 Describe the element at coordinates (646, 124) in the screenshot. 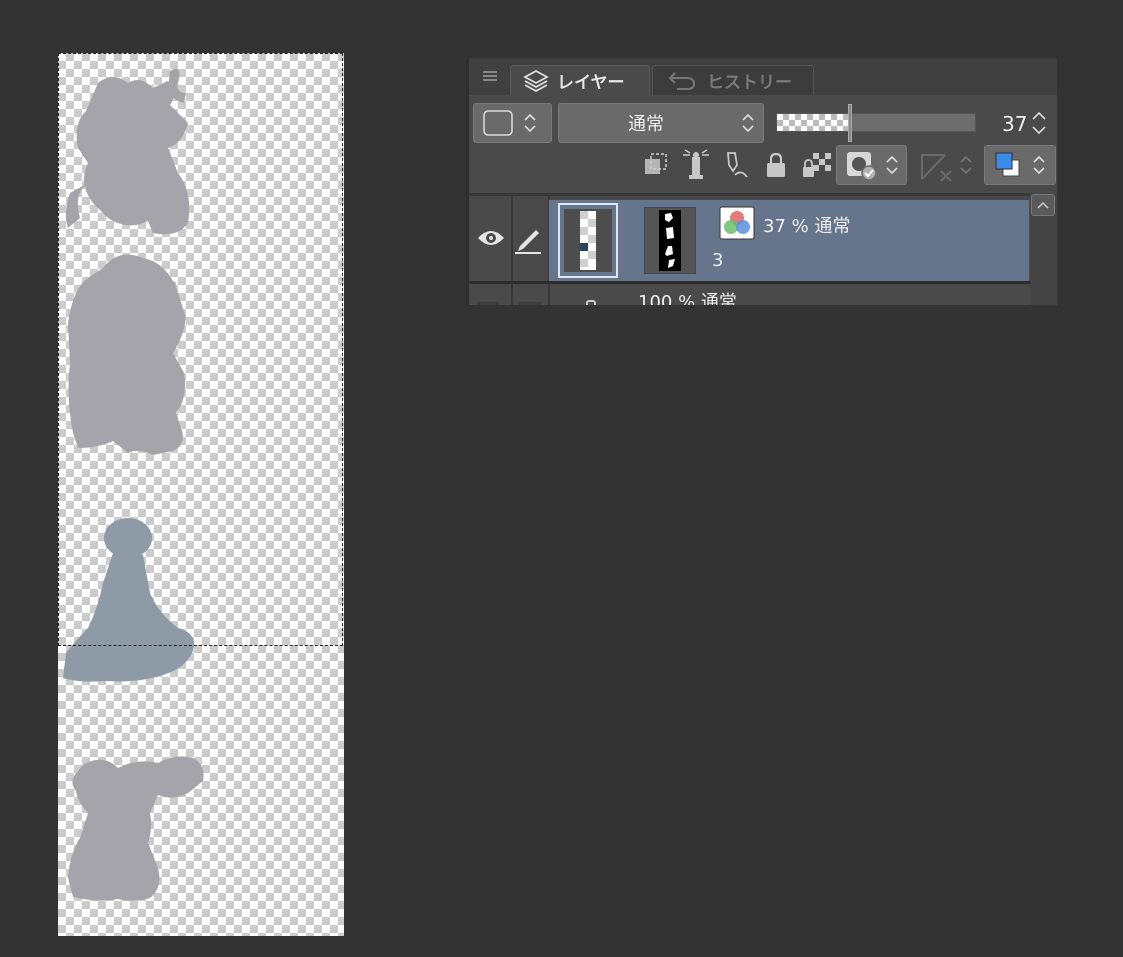

I see `blend-mode-label: 通常` at that location.